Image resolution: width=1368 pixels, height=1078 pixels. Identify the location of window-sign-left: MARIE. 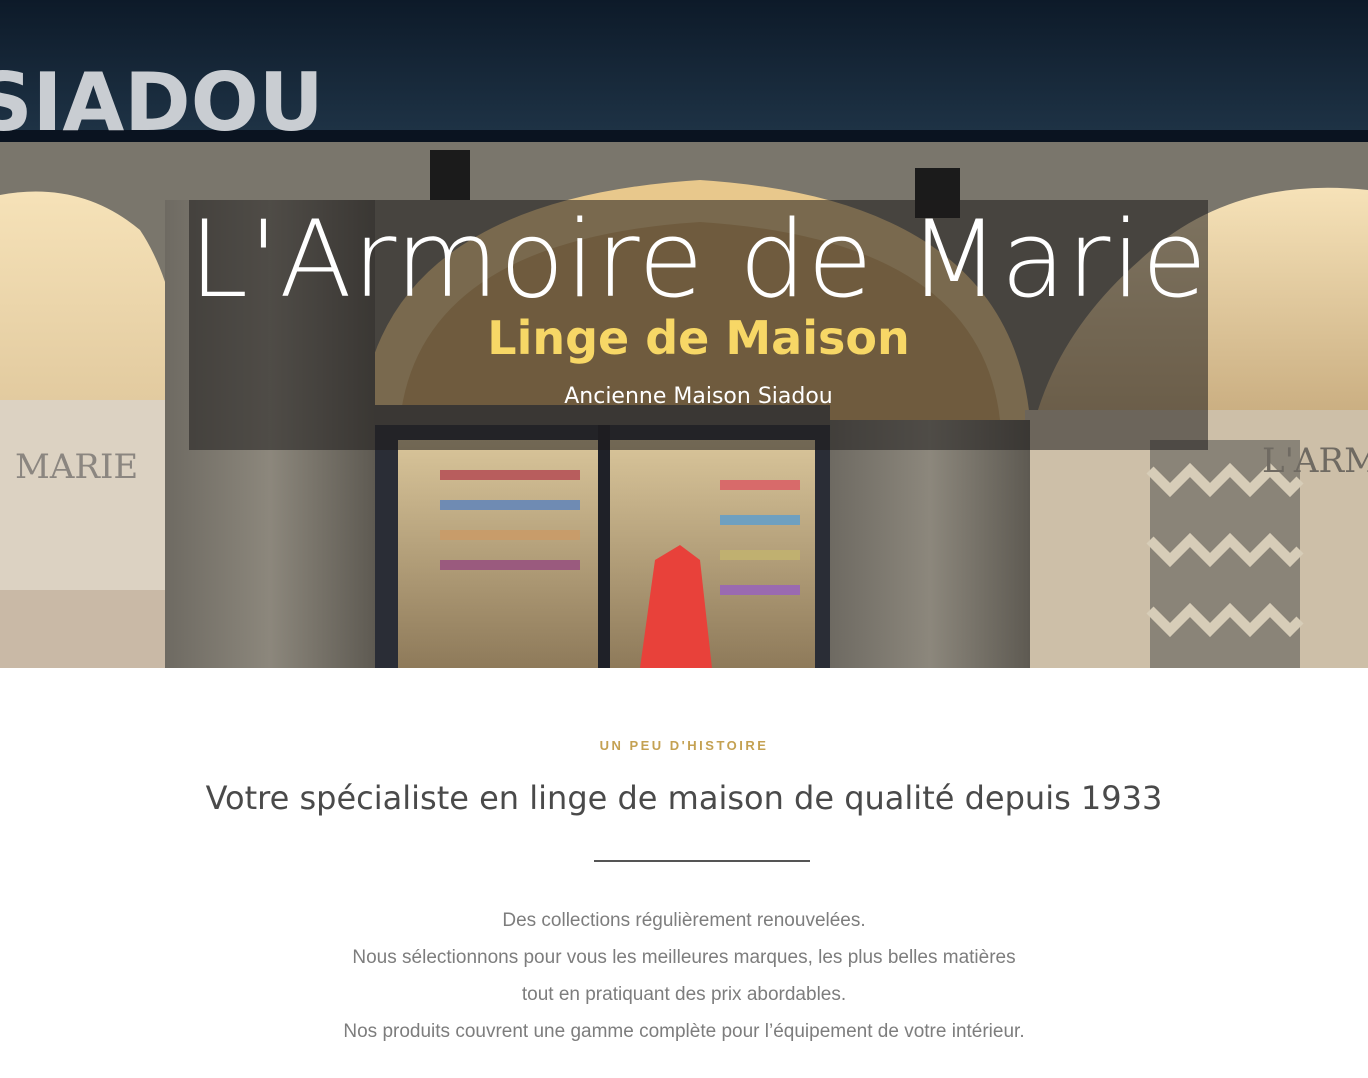
(76, 467).